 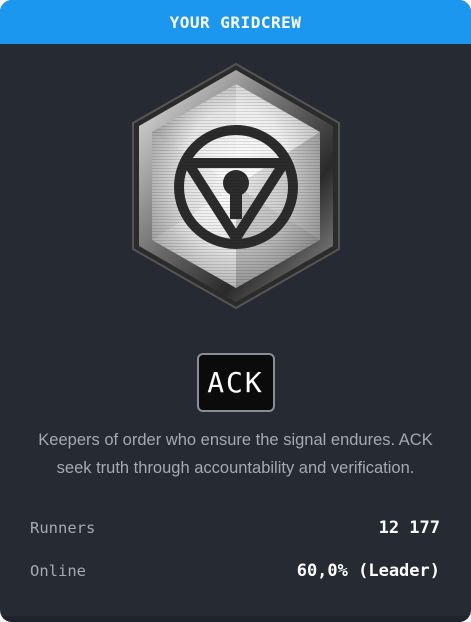 I want to click on stat-label-online: Online, so click(x=58, y=571).